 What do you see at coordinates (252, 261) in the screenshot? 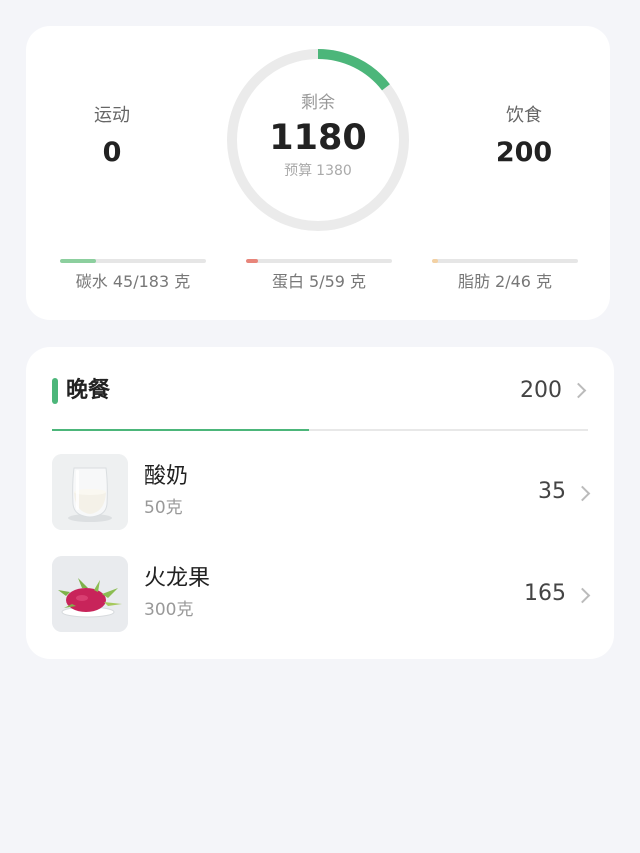
I see `protein-progress-fill` at bounding box center [252, 261].